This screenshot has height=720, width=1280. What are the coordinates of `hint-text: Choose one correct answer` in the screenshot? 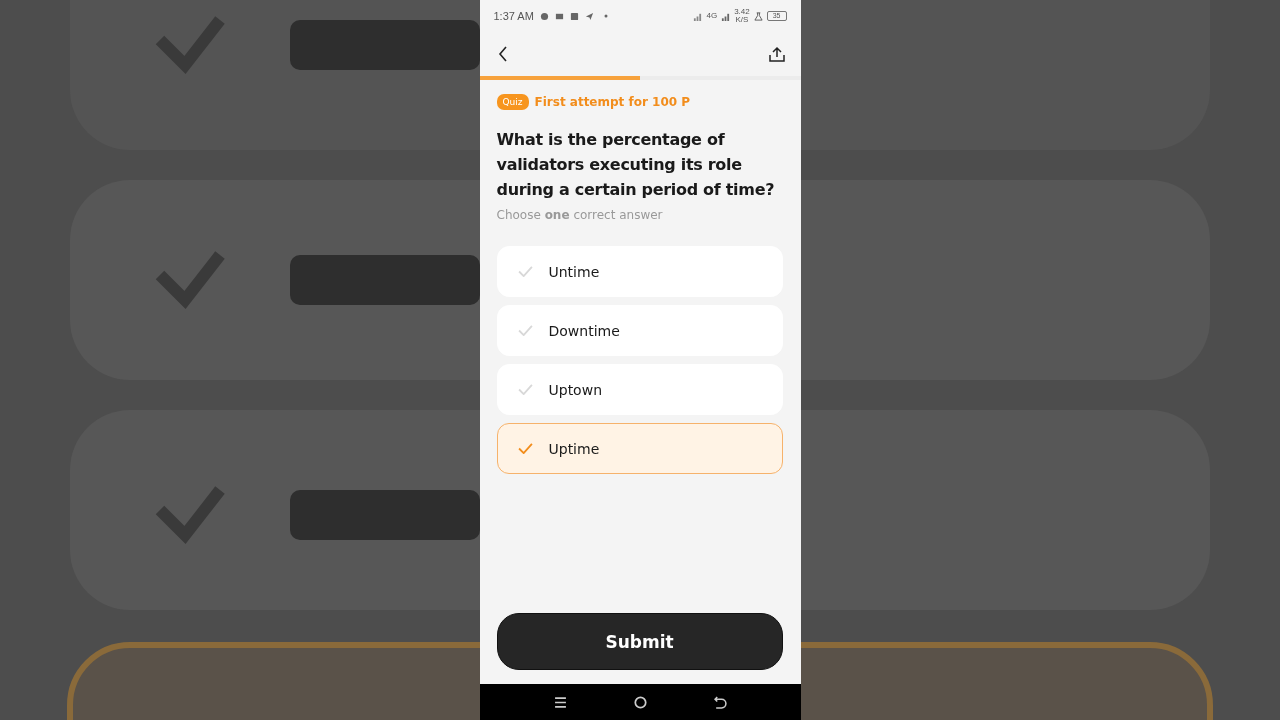 It's located at (580, 215).